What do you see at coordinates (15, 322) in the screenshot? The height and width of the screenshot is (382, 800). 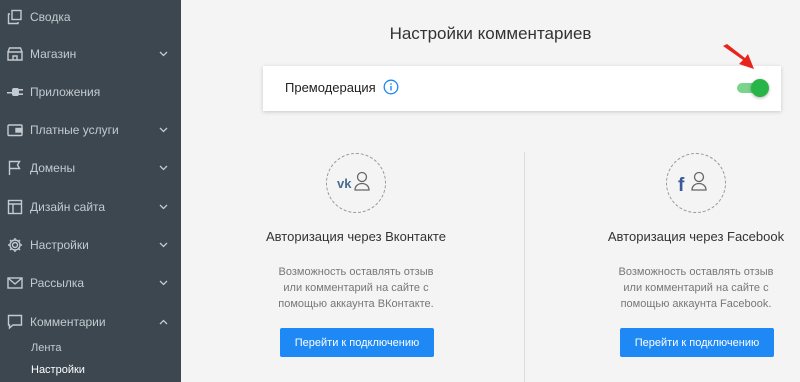 I see `comment-icon` at bounding box center [15, 322].